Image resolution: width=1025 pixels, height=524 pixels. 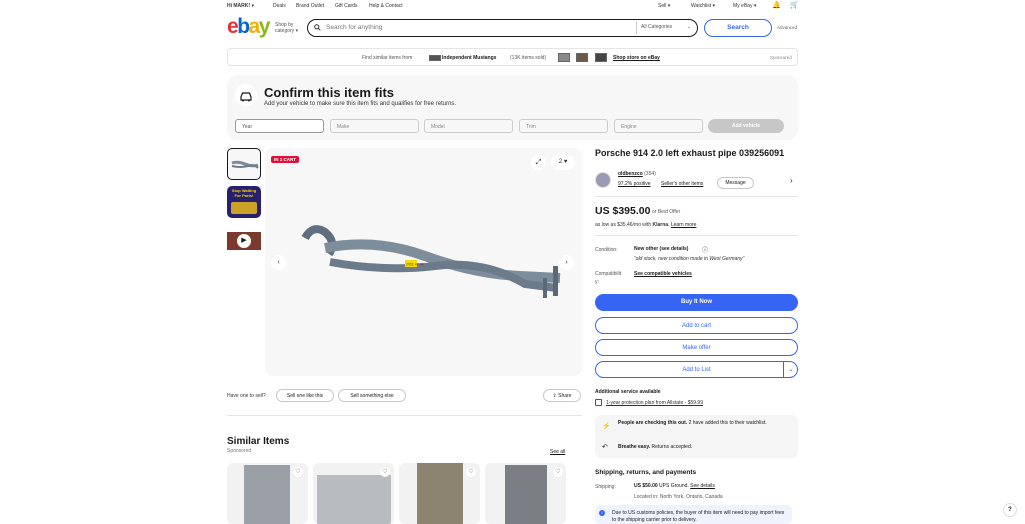 What do you see at coordinates (431, 261) in the screenshot?
I see `exhaust-pipe-image: 2051 47 04` at bounding box center [431, 261].